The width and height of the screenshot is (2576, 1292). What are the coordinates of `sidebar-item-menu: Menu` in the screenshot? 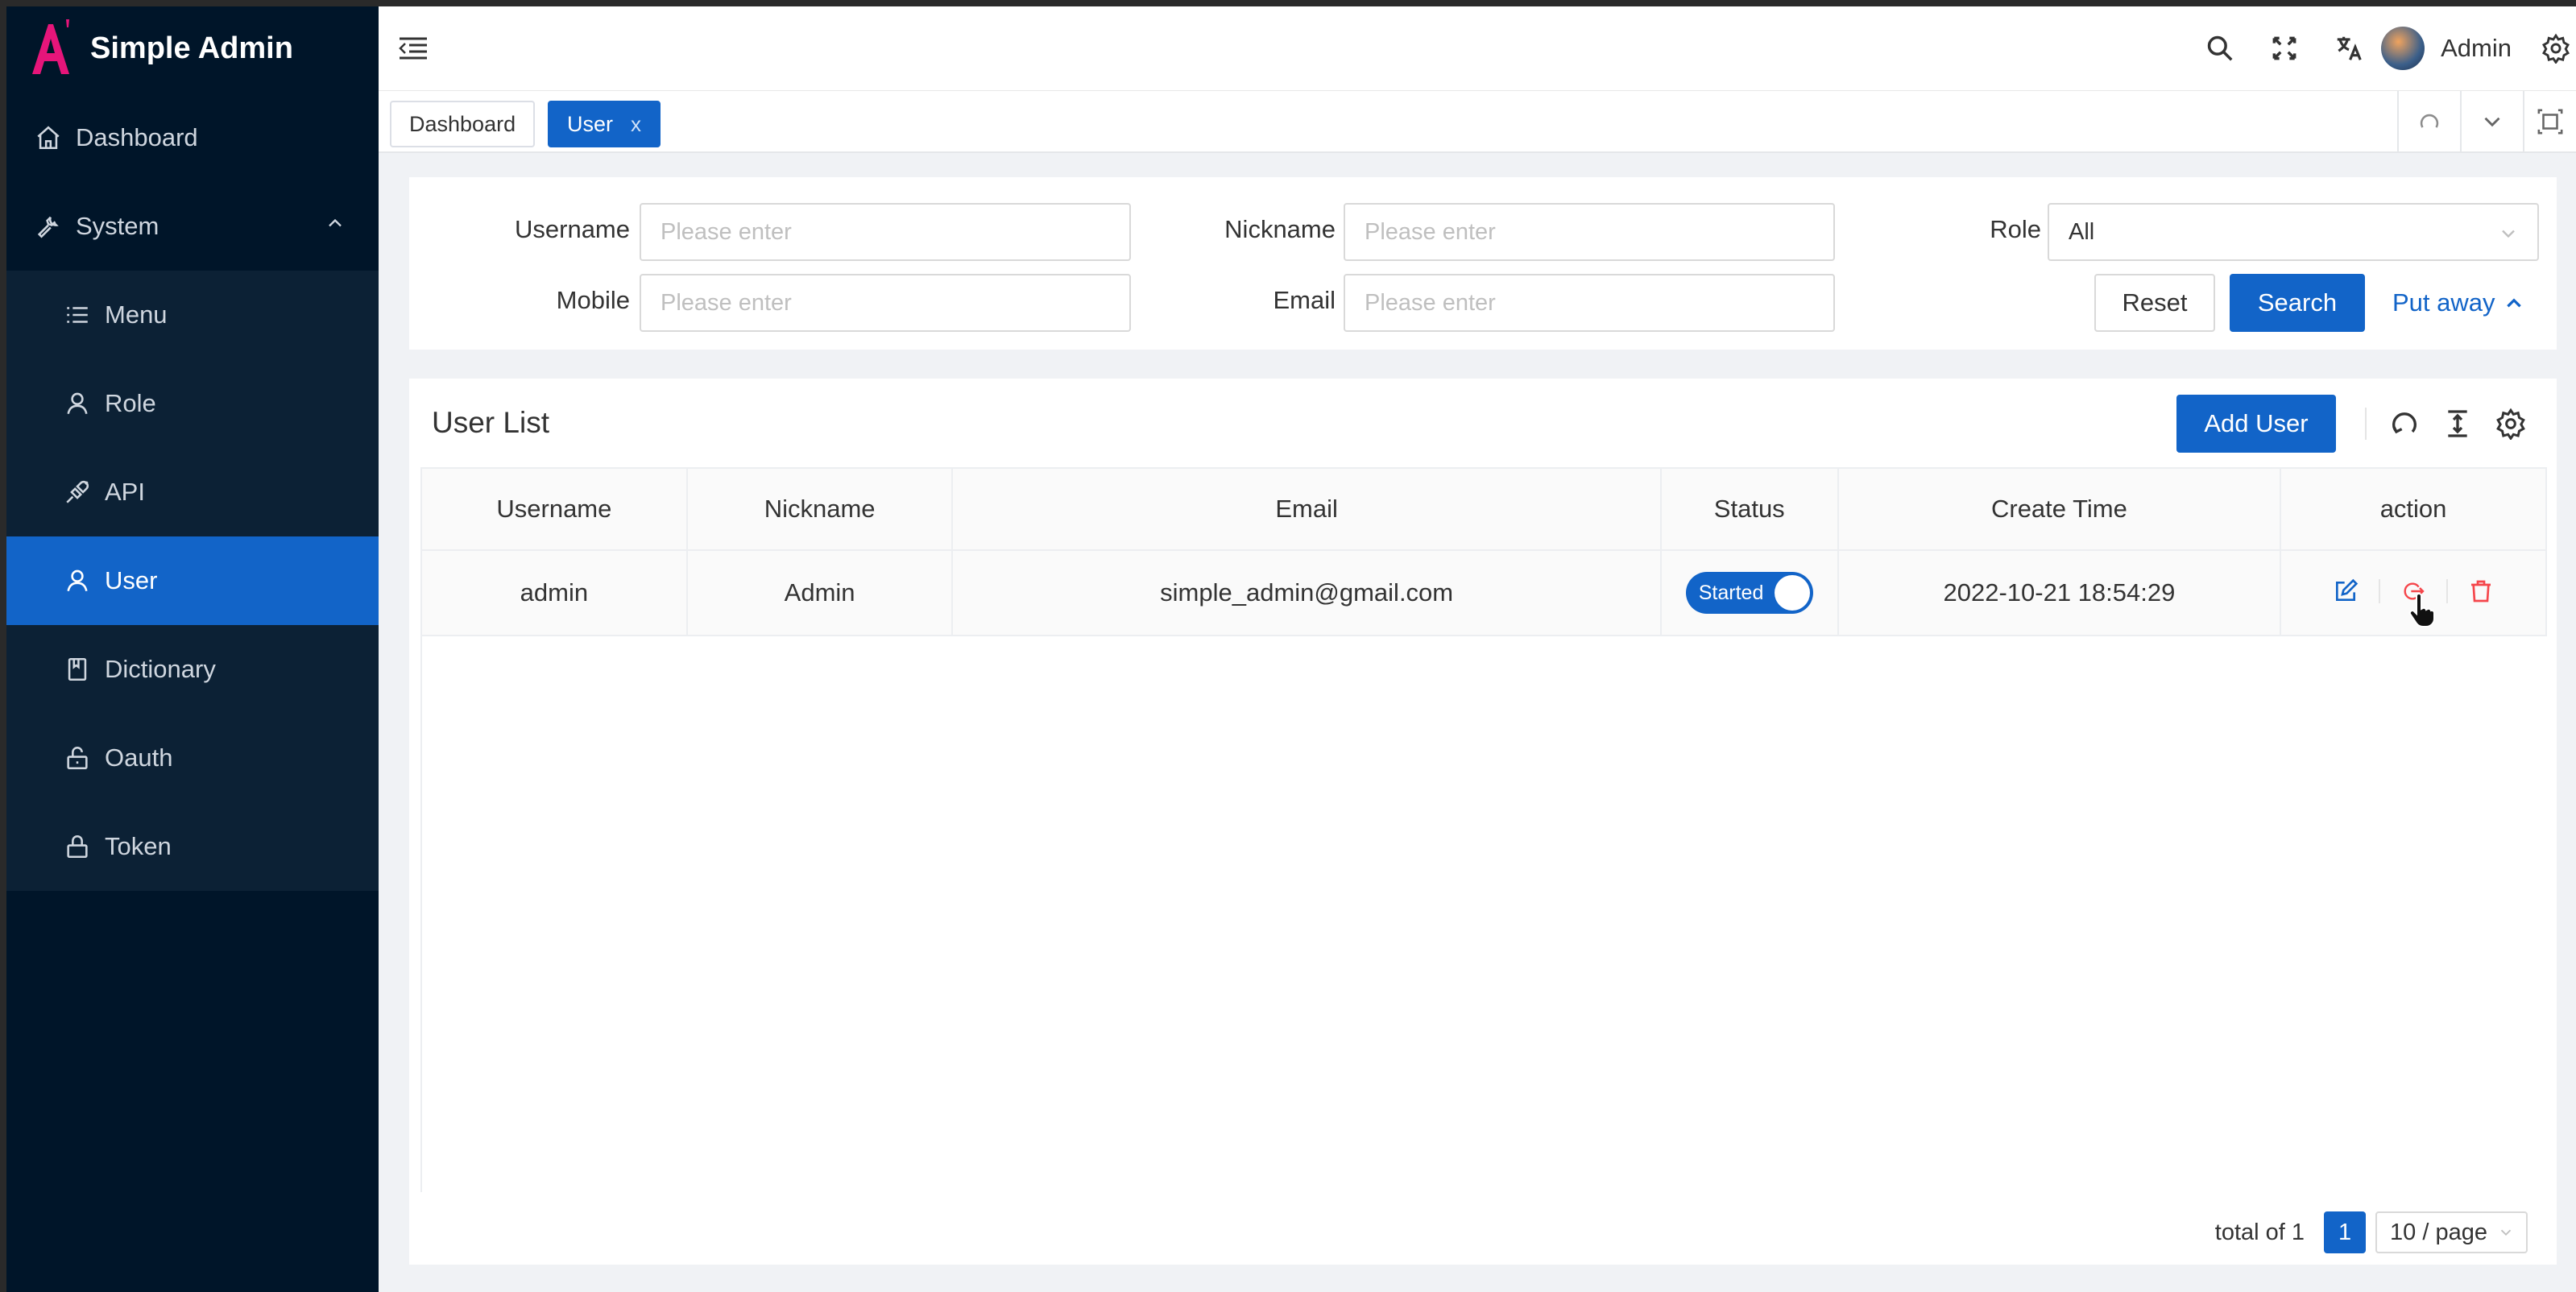 It's located at (192, 315).